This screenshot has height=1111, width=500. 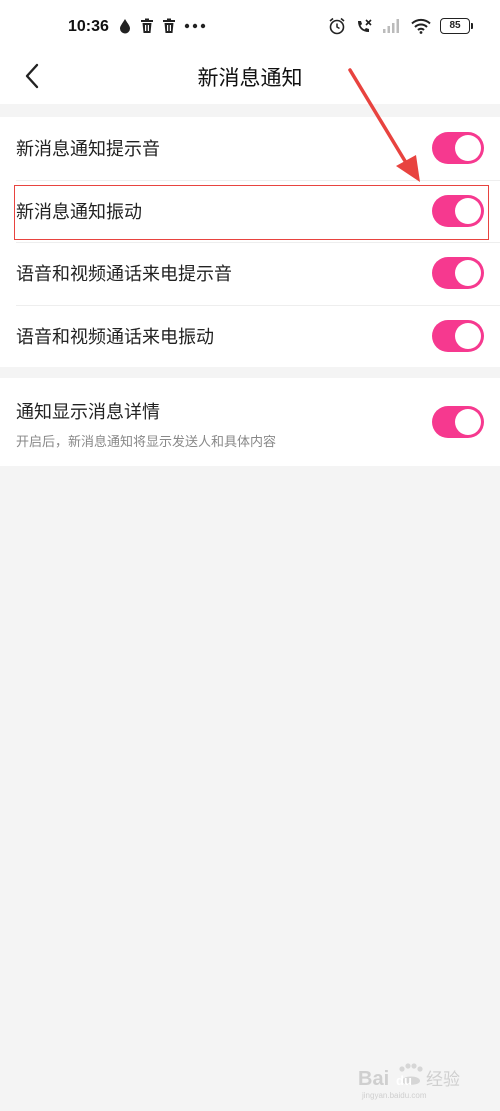 I want to click on setting-row-message-sound: 新消息通知提示音, so click(x=250, y=148).